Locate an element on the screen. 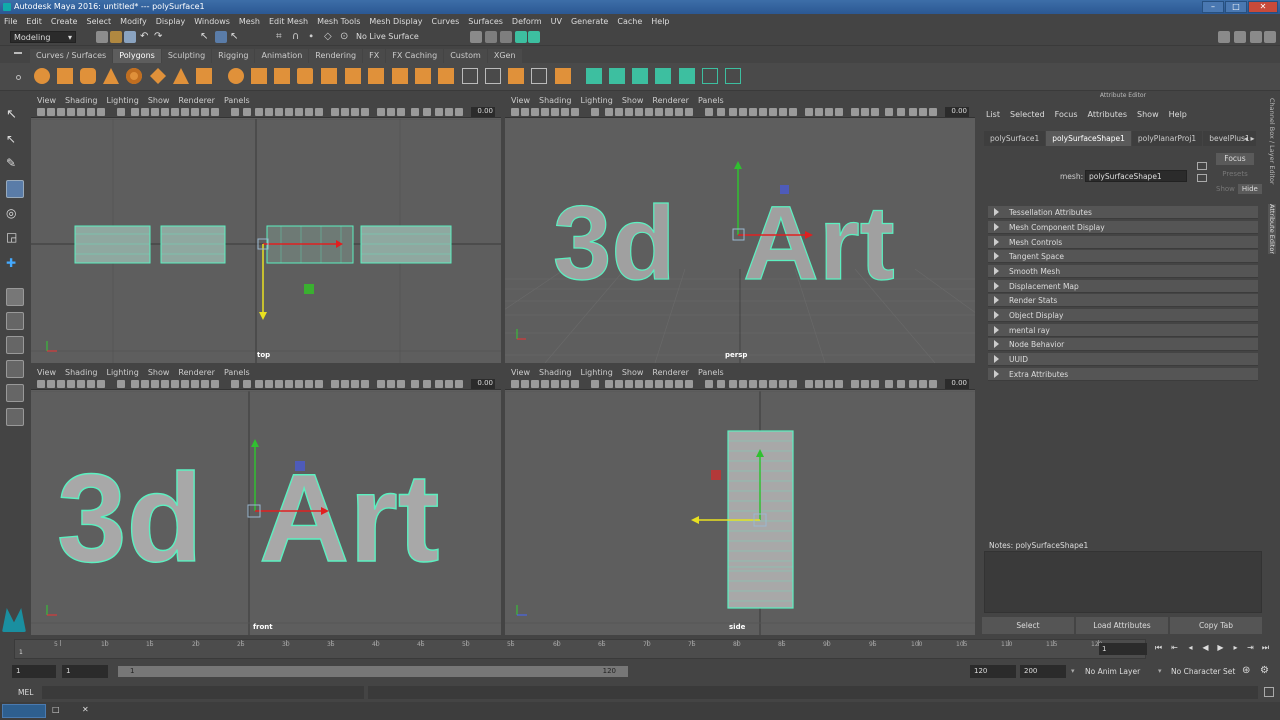  last-tool-icon: ✚ is located at coordinates (15, 263).